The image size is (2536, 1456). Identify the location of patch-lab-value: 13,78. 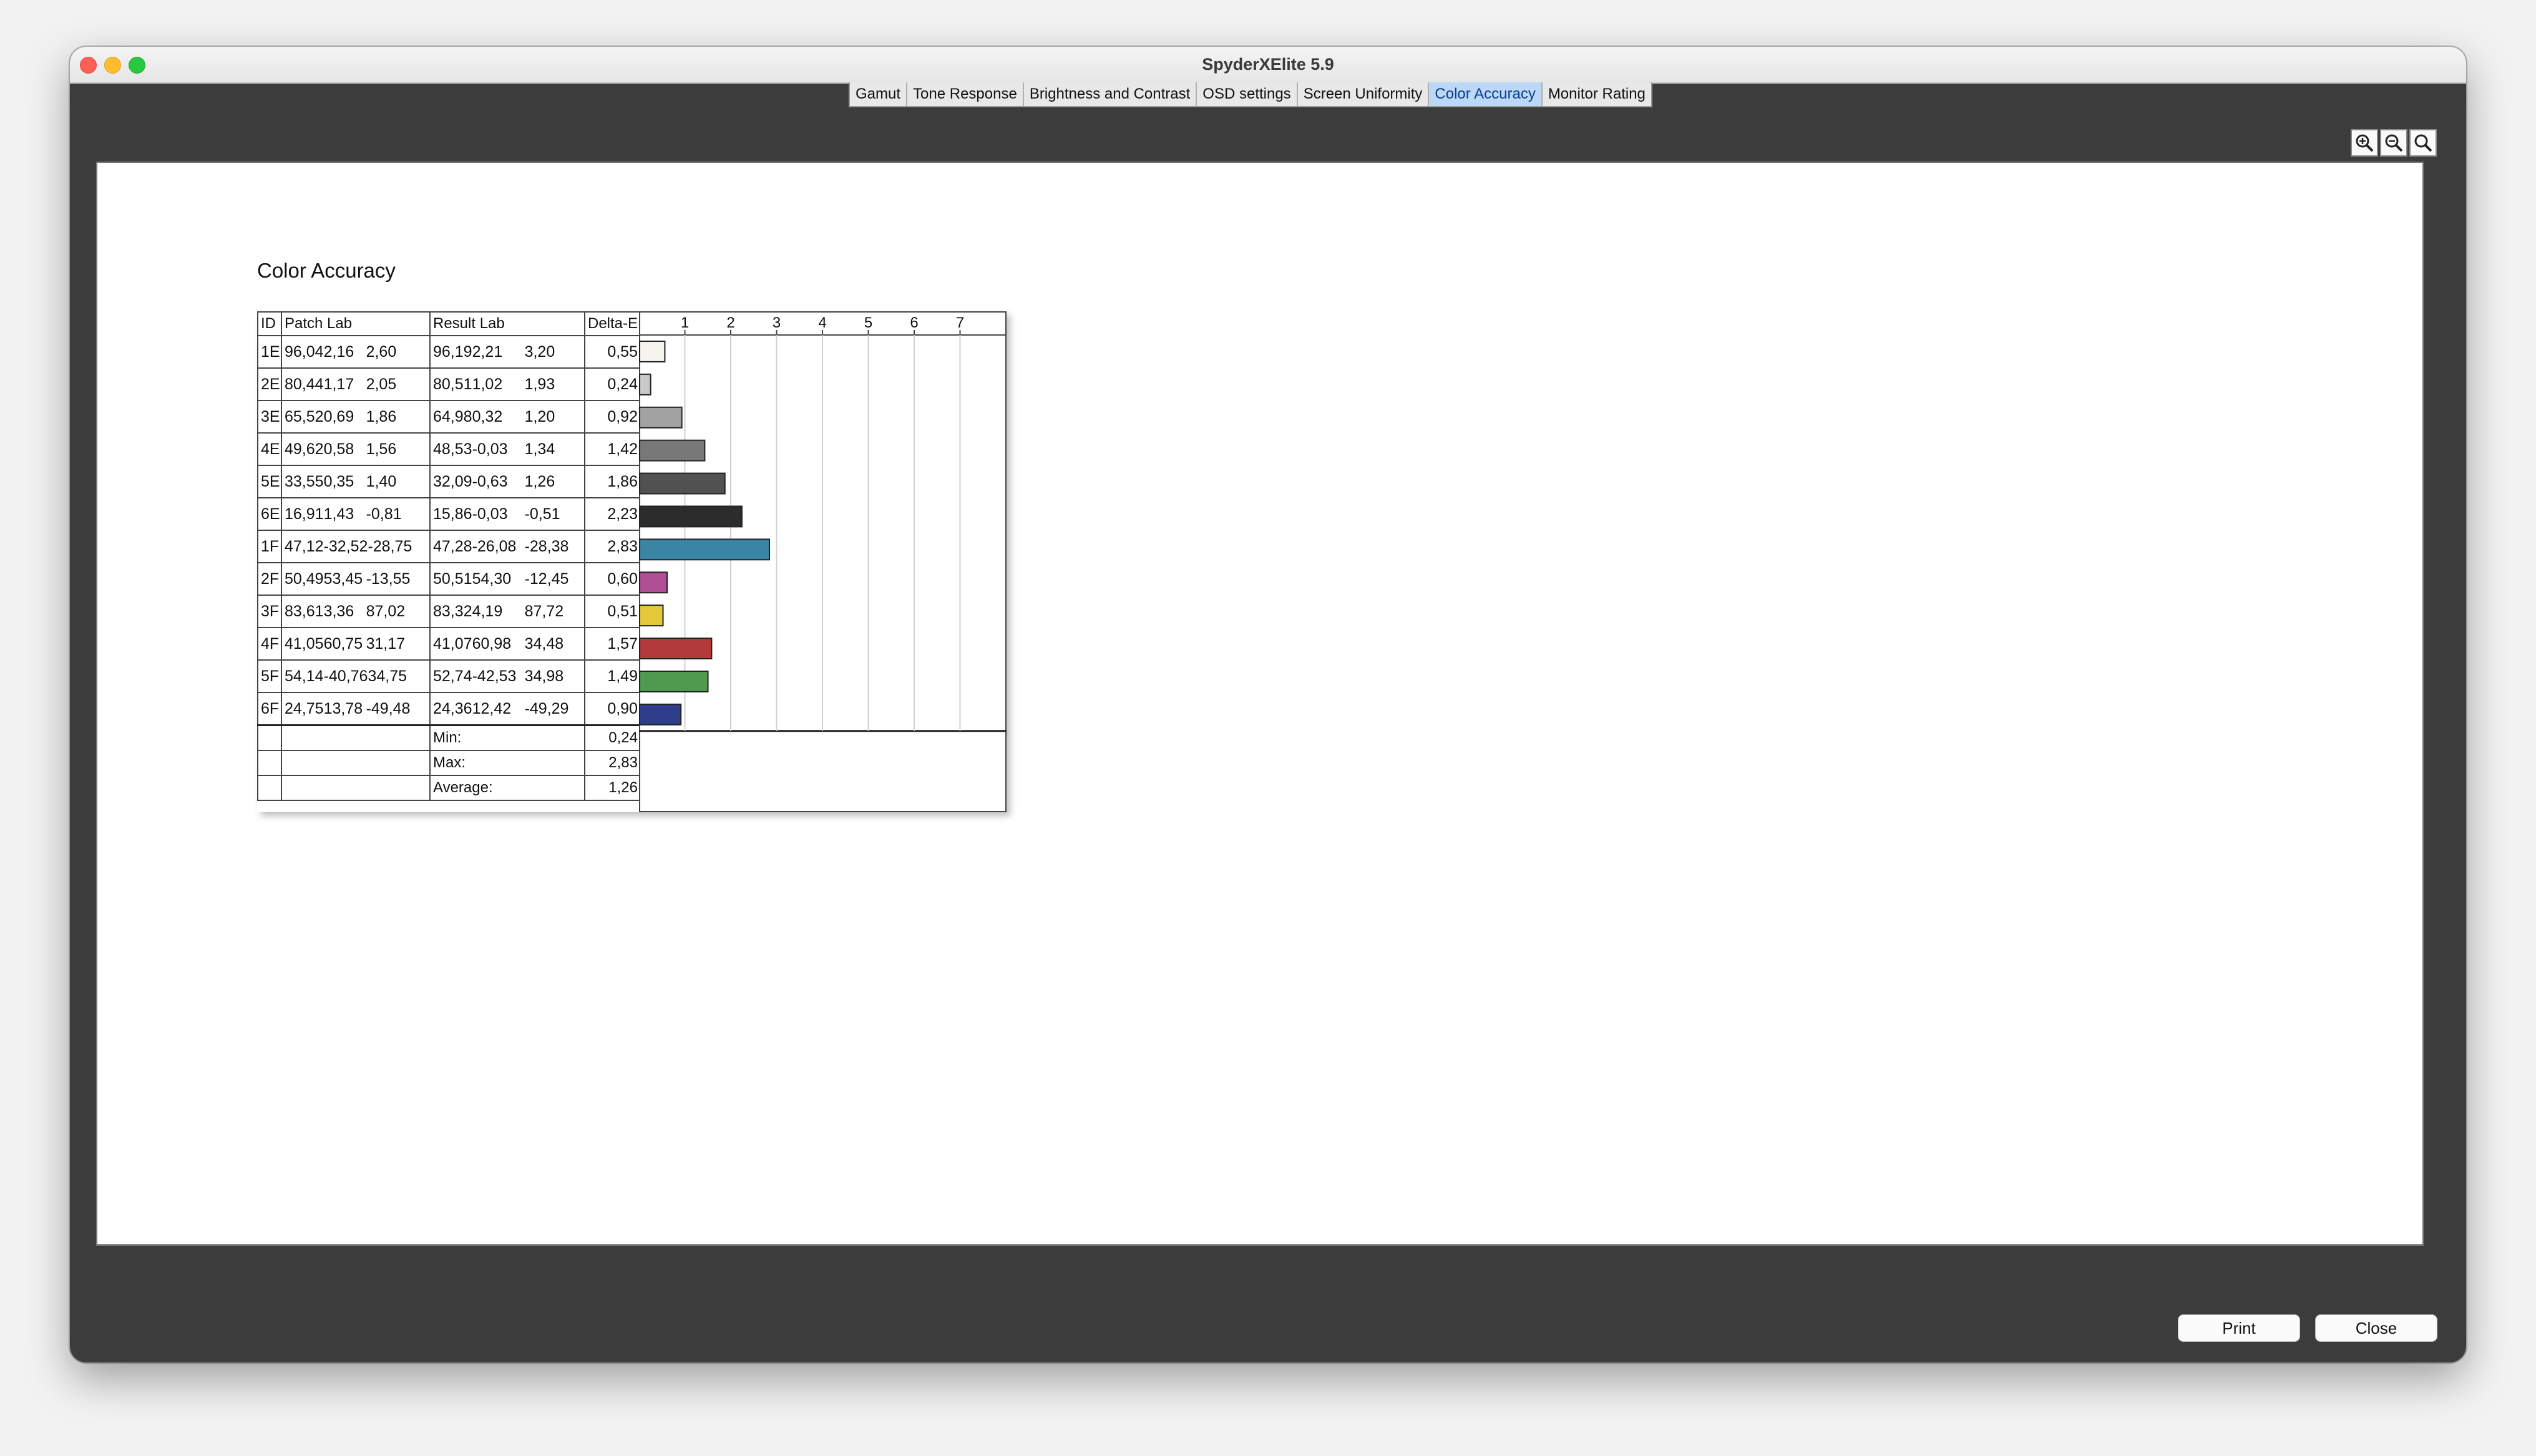
(343, 708).